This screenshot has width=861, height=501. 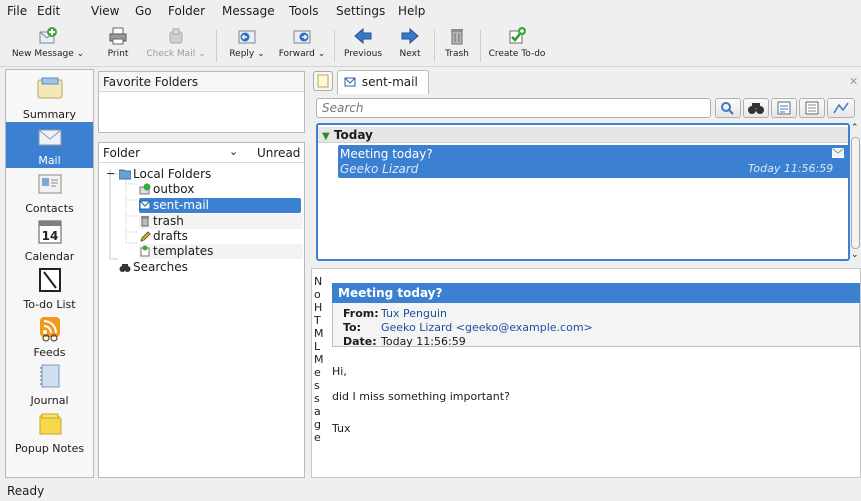 What do you see at coordinates (221, 189) in the screenshot?
I see `folder-outbox: outbox` at bounding box center [221, 189].